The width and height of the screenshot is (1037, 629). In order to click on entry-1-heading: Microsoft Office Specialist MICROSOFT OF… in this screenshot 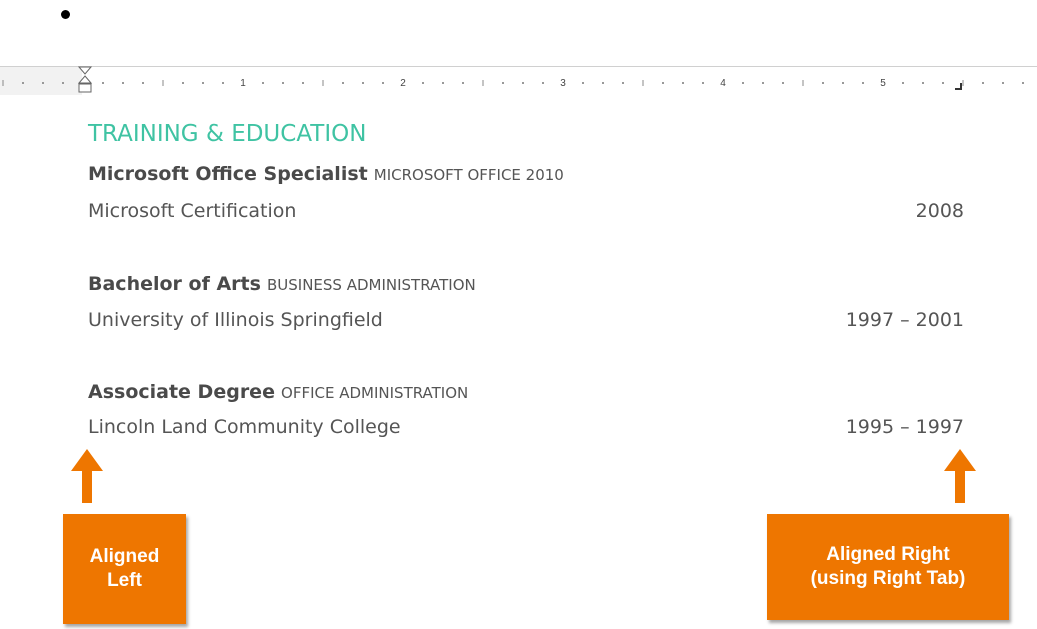, I will do `click(526, 174)`.